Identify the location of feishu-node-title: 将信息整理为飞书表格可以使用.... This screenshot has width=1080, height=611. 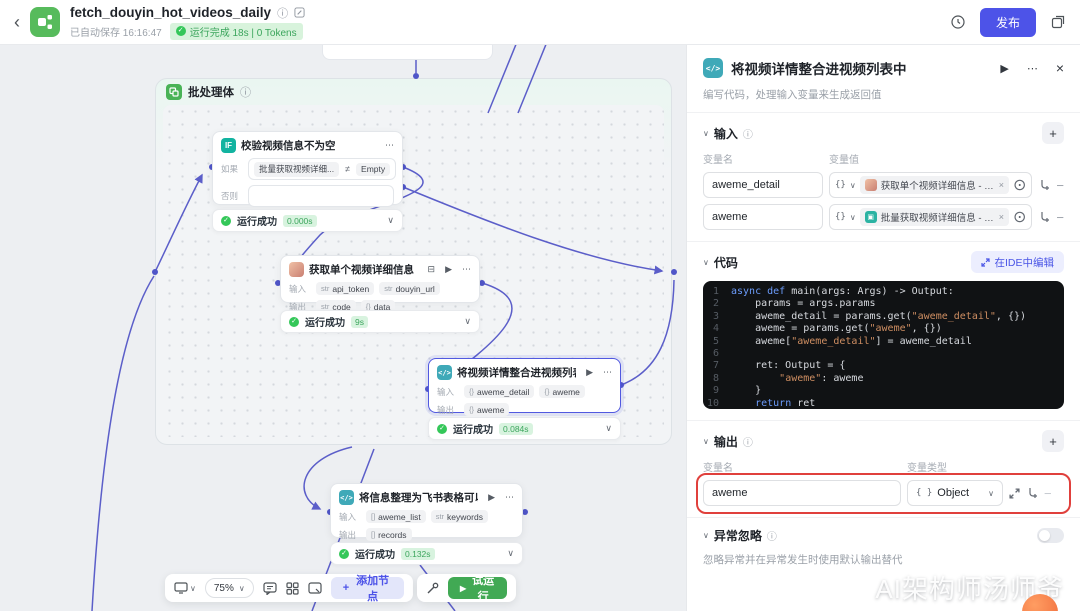
(418, 498).